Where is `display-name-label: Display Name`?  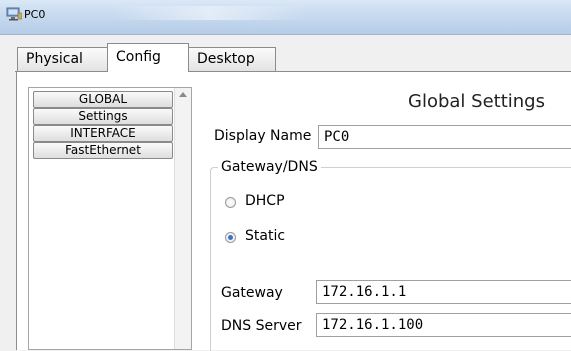 display-name-label: Display Name is located at coordinates (263, 136).